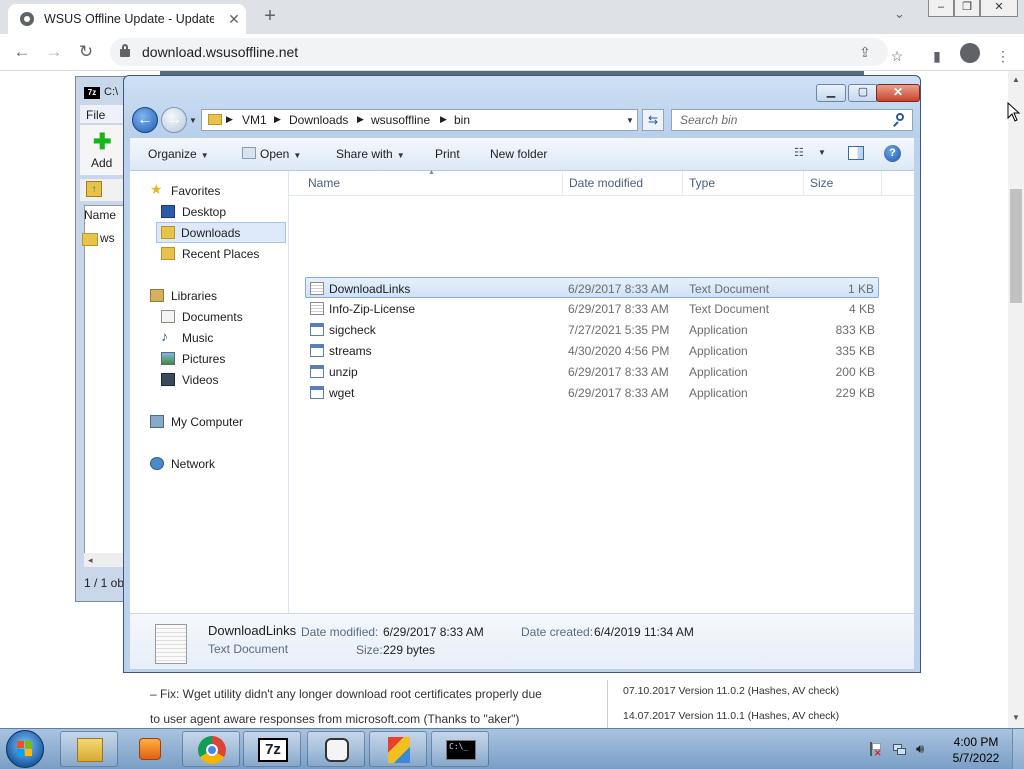  I want to click on maximize-button: ▢, so click(863, 93).